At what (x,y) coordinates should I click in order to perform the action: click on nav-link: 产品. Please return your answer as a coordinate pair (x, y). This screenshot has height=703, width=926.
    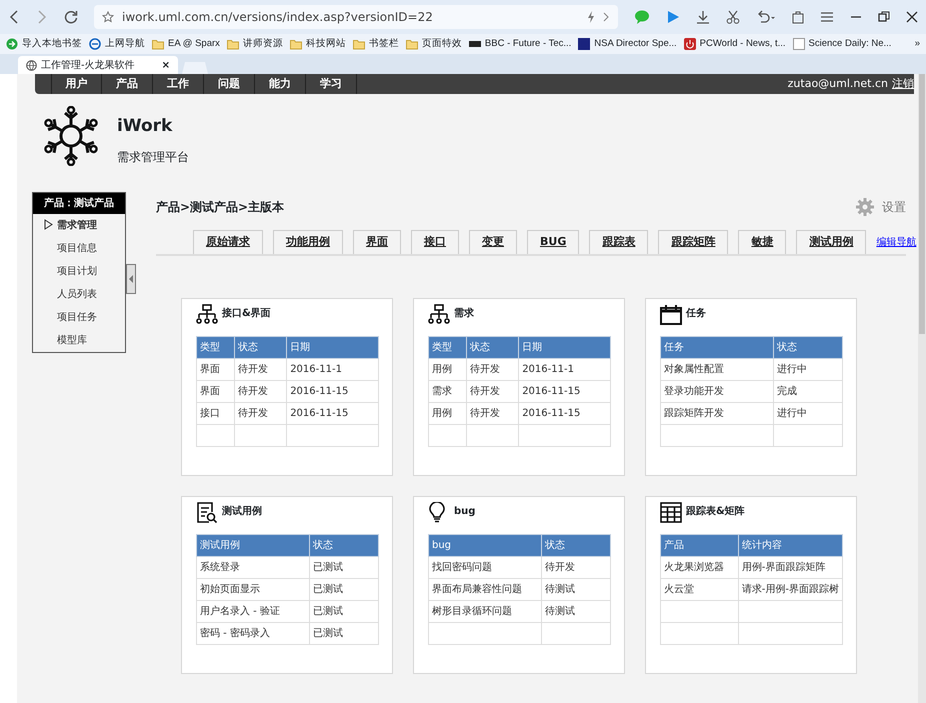
    Looking at the image, I should click on (127, 84).